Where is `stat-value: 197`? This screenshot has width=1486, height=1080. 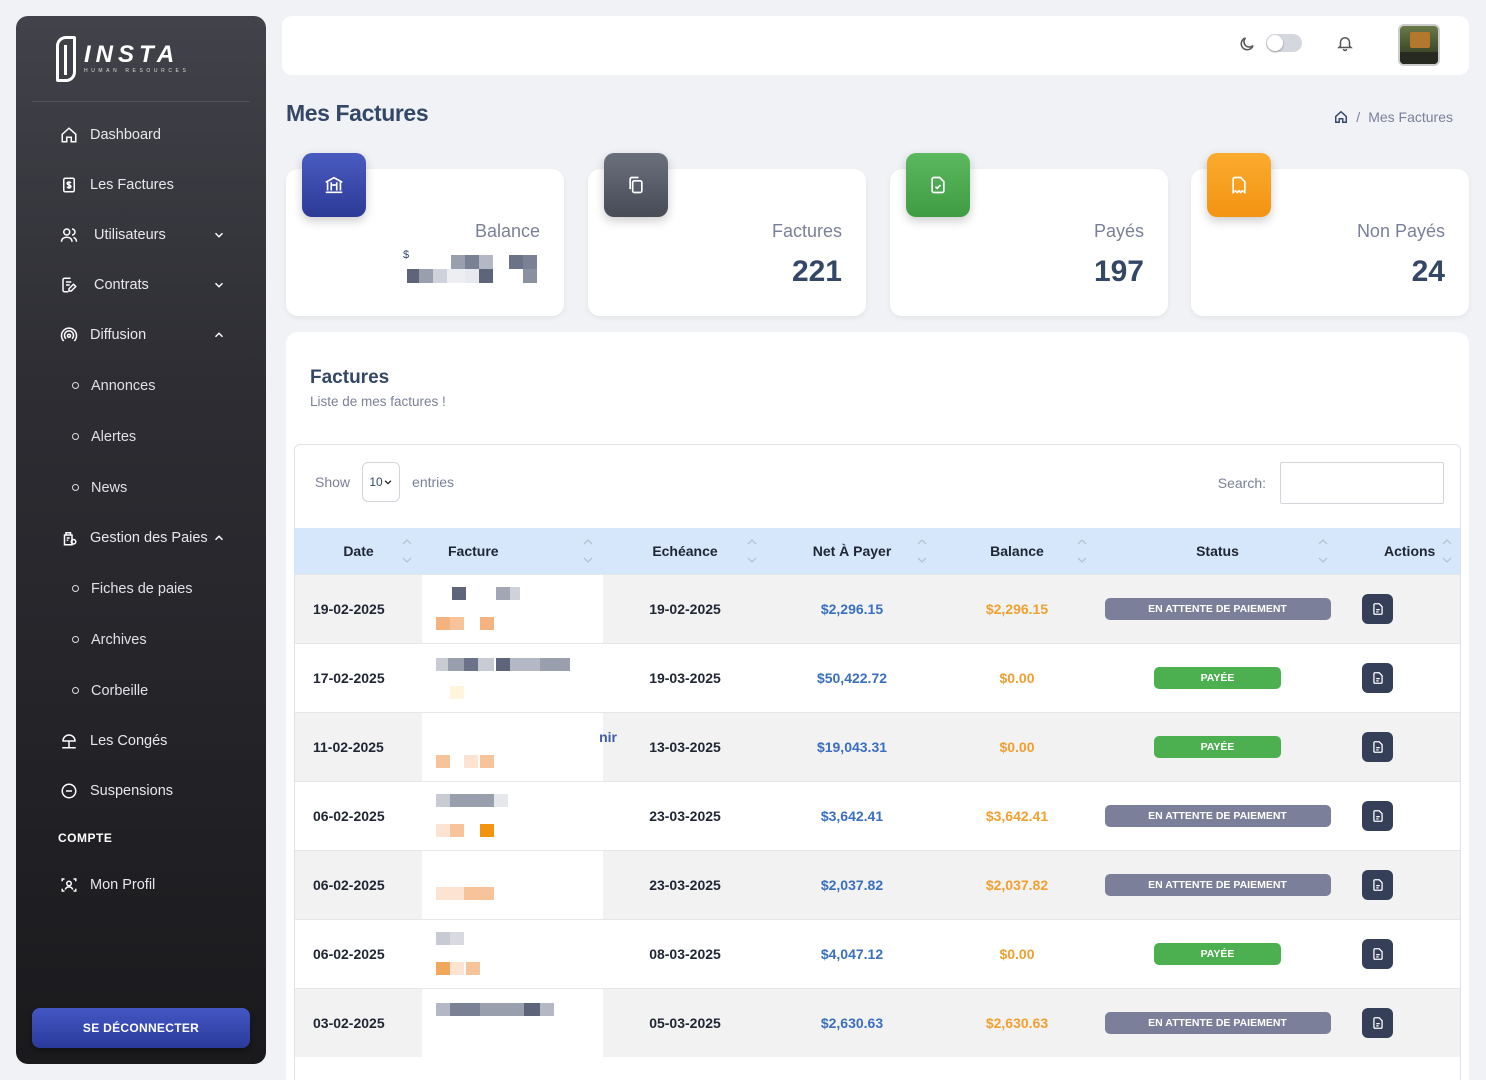
stat-value: 197 is located at coordinates (1118, 271).